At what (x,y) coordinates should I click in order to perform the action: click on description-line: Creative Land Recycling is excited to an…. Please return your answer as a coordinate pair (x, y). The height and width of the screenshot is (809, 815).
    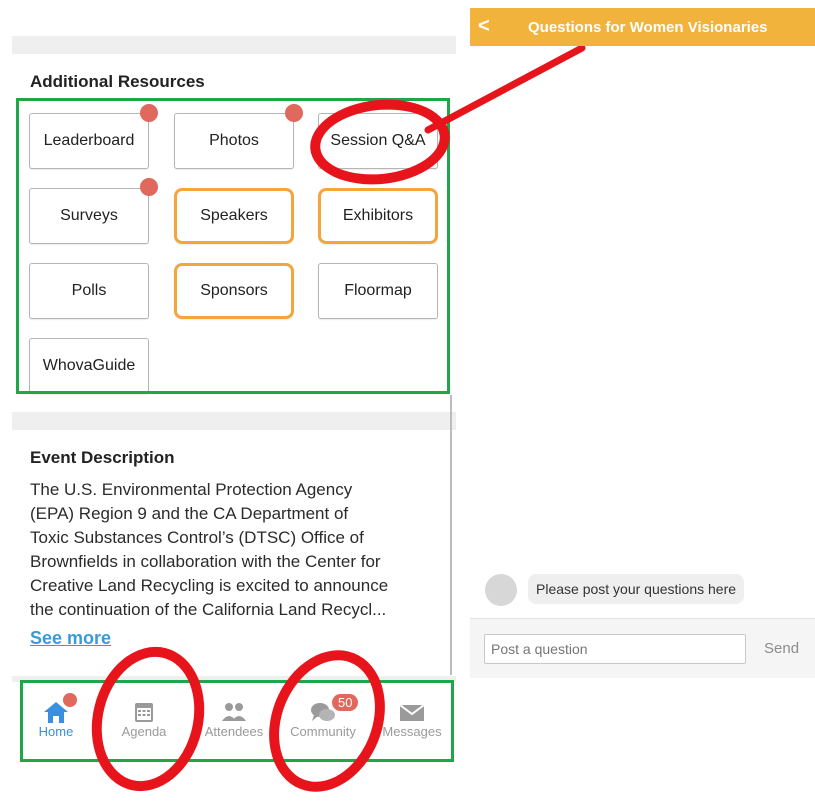
    Looking at the image, I should click on (209, 585).